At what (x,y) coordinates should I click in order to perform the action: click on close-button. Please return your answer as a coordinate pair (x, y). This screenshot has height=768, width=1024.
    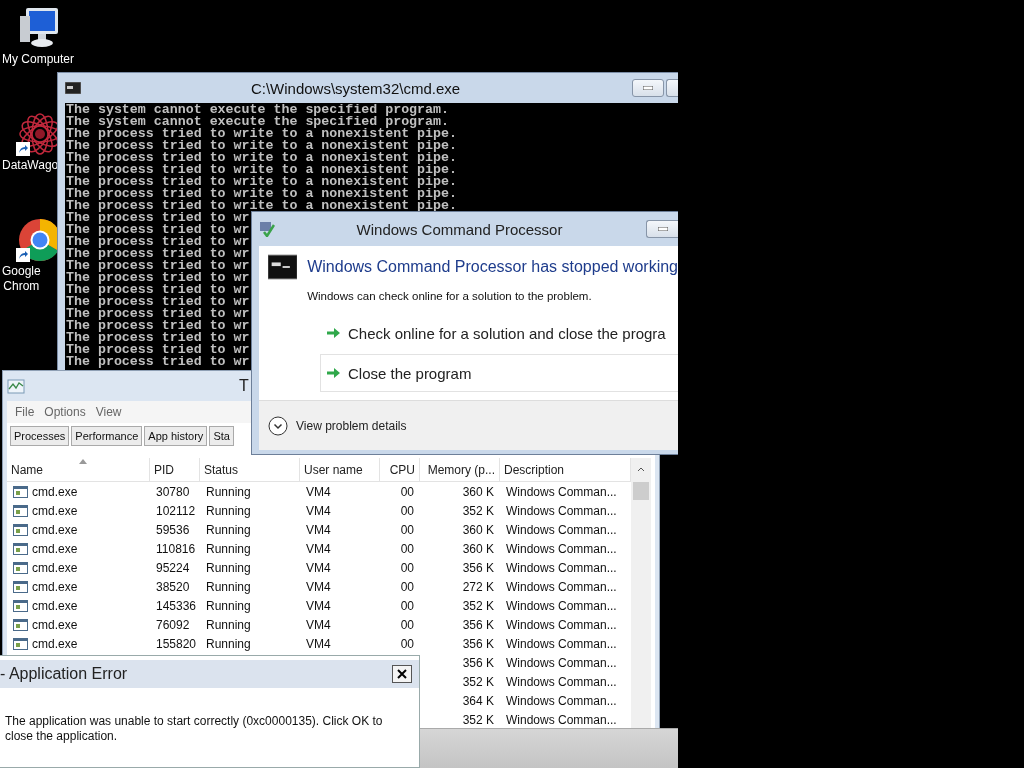
    Looking at the image, I should click on (402, 674).